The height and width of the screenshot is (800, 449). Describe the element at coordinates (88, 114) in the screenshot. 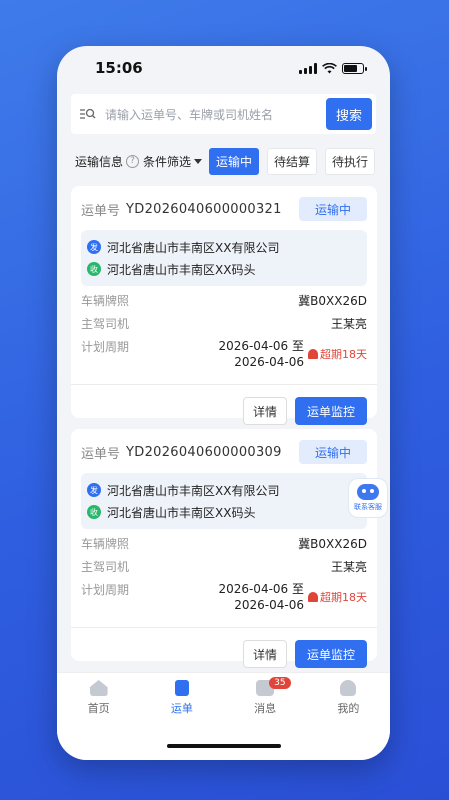

I see `search-icon` at that location.